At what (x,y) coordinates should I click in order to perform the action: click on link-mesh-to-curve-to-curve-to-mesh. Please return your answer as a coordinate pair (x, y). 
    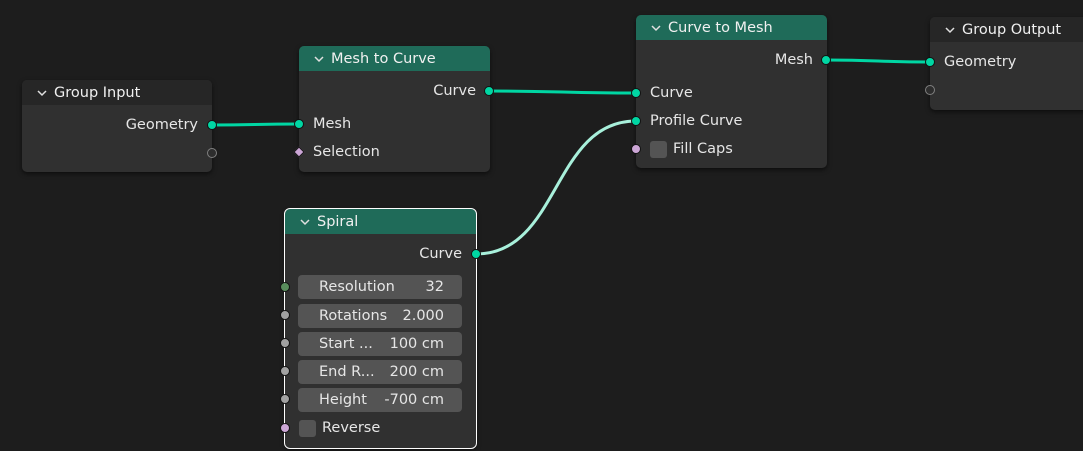
    Looking at the image, I should click on (562, 92).